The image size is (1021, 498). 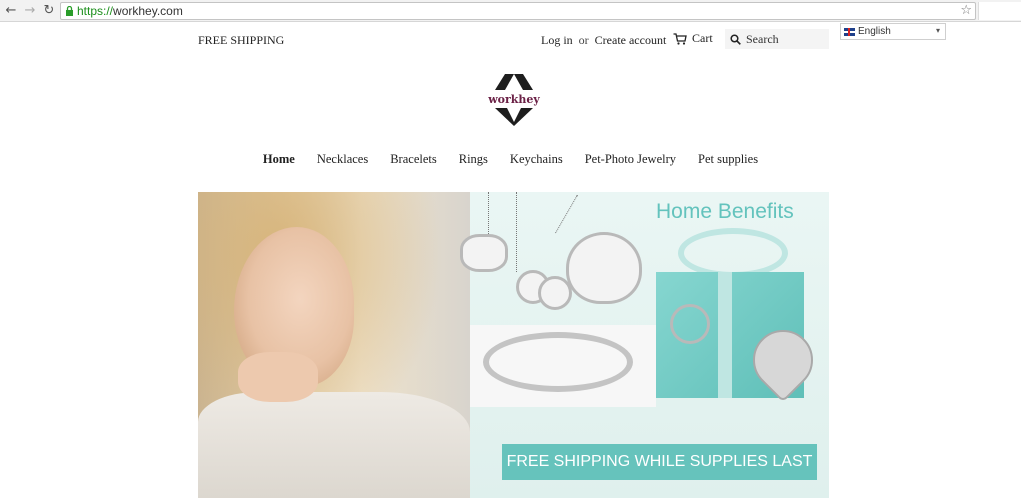 I want to click on necklace-chain, so click(x=516, y=232).